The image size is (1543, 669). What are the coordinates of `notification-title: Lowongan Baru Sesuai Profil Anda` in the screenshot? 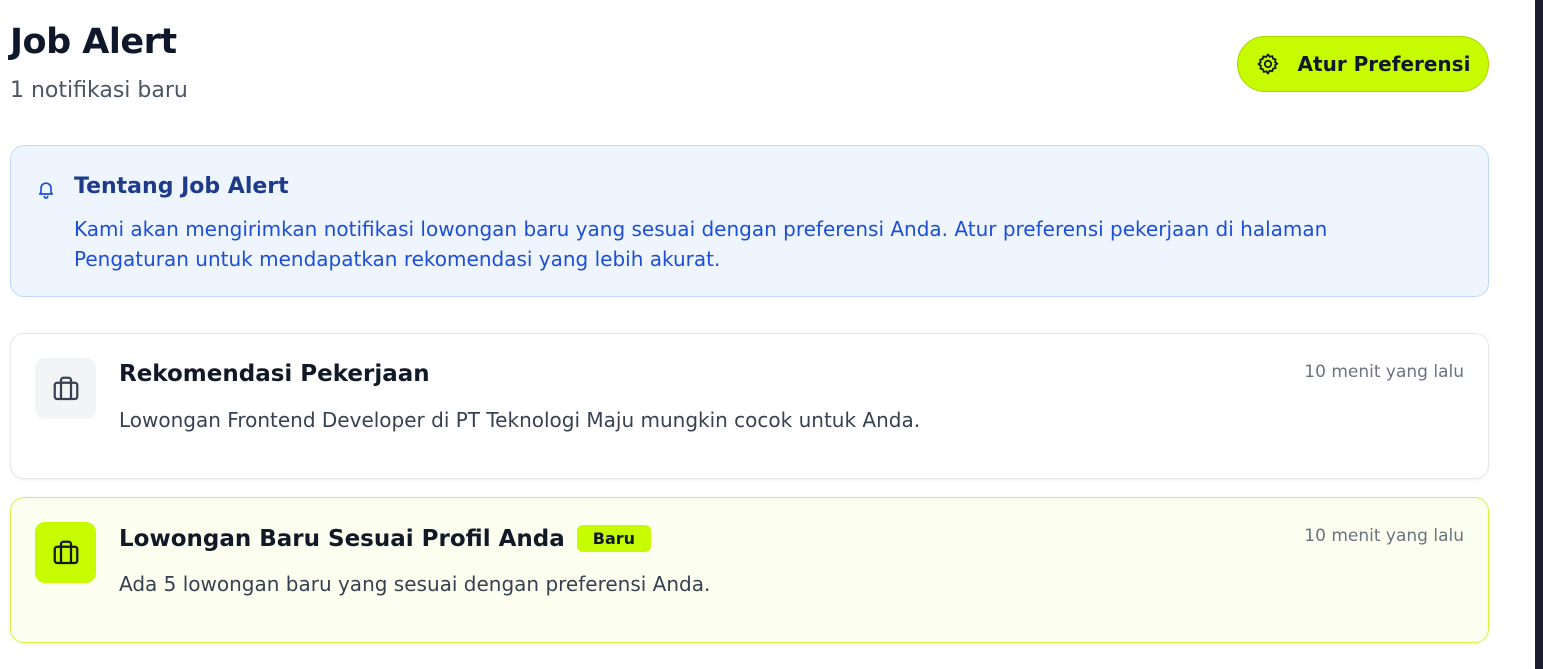 It's located at (342, 538).